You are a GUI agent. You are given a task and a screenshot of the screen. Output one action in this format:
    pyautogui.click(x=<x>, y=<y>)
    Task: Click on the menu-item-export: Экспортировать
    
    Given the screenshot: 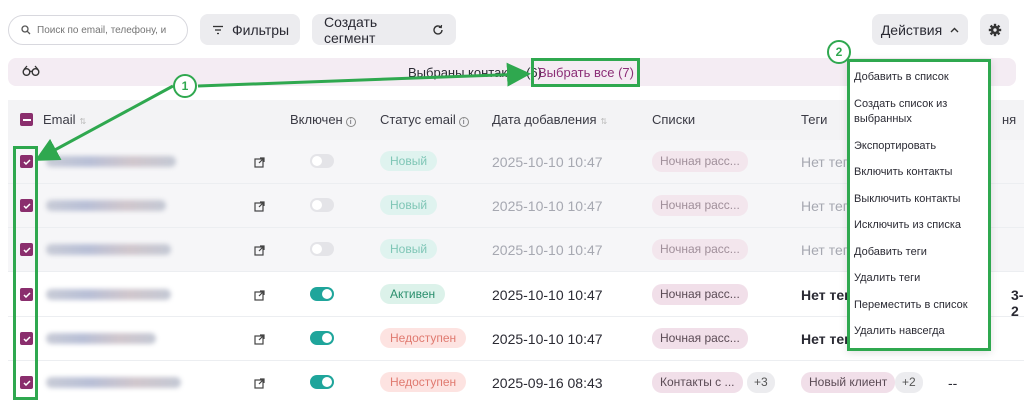 What is the action you would take?
    pyautogui.click(x=918, y=146)
    